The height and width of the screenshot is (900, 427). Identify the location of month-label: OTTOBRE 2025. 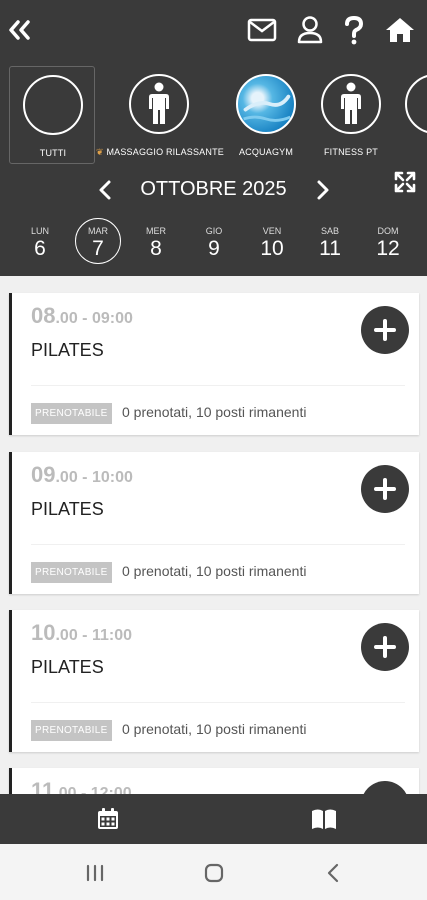
(213, 189).